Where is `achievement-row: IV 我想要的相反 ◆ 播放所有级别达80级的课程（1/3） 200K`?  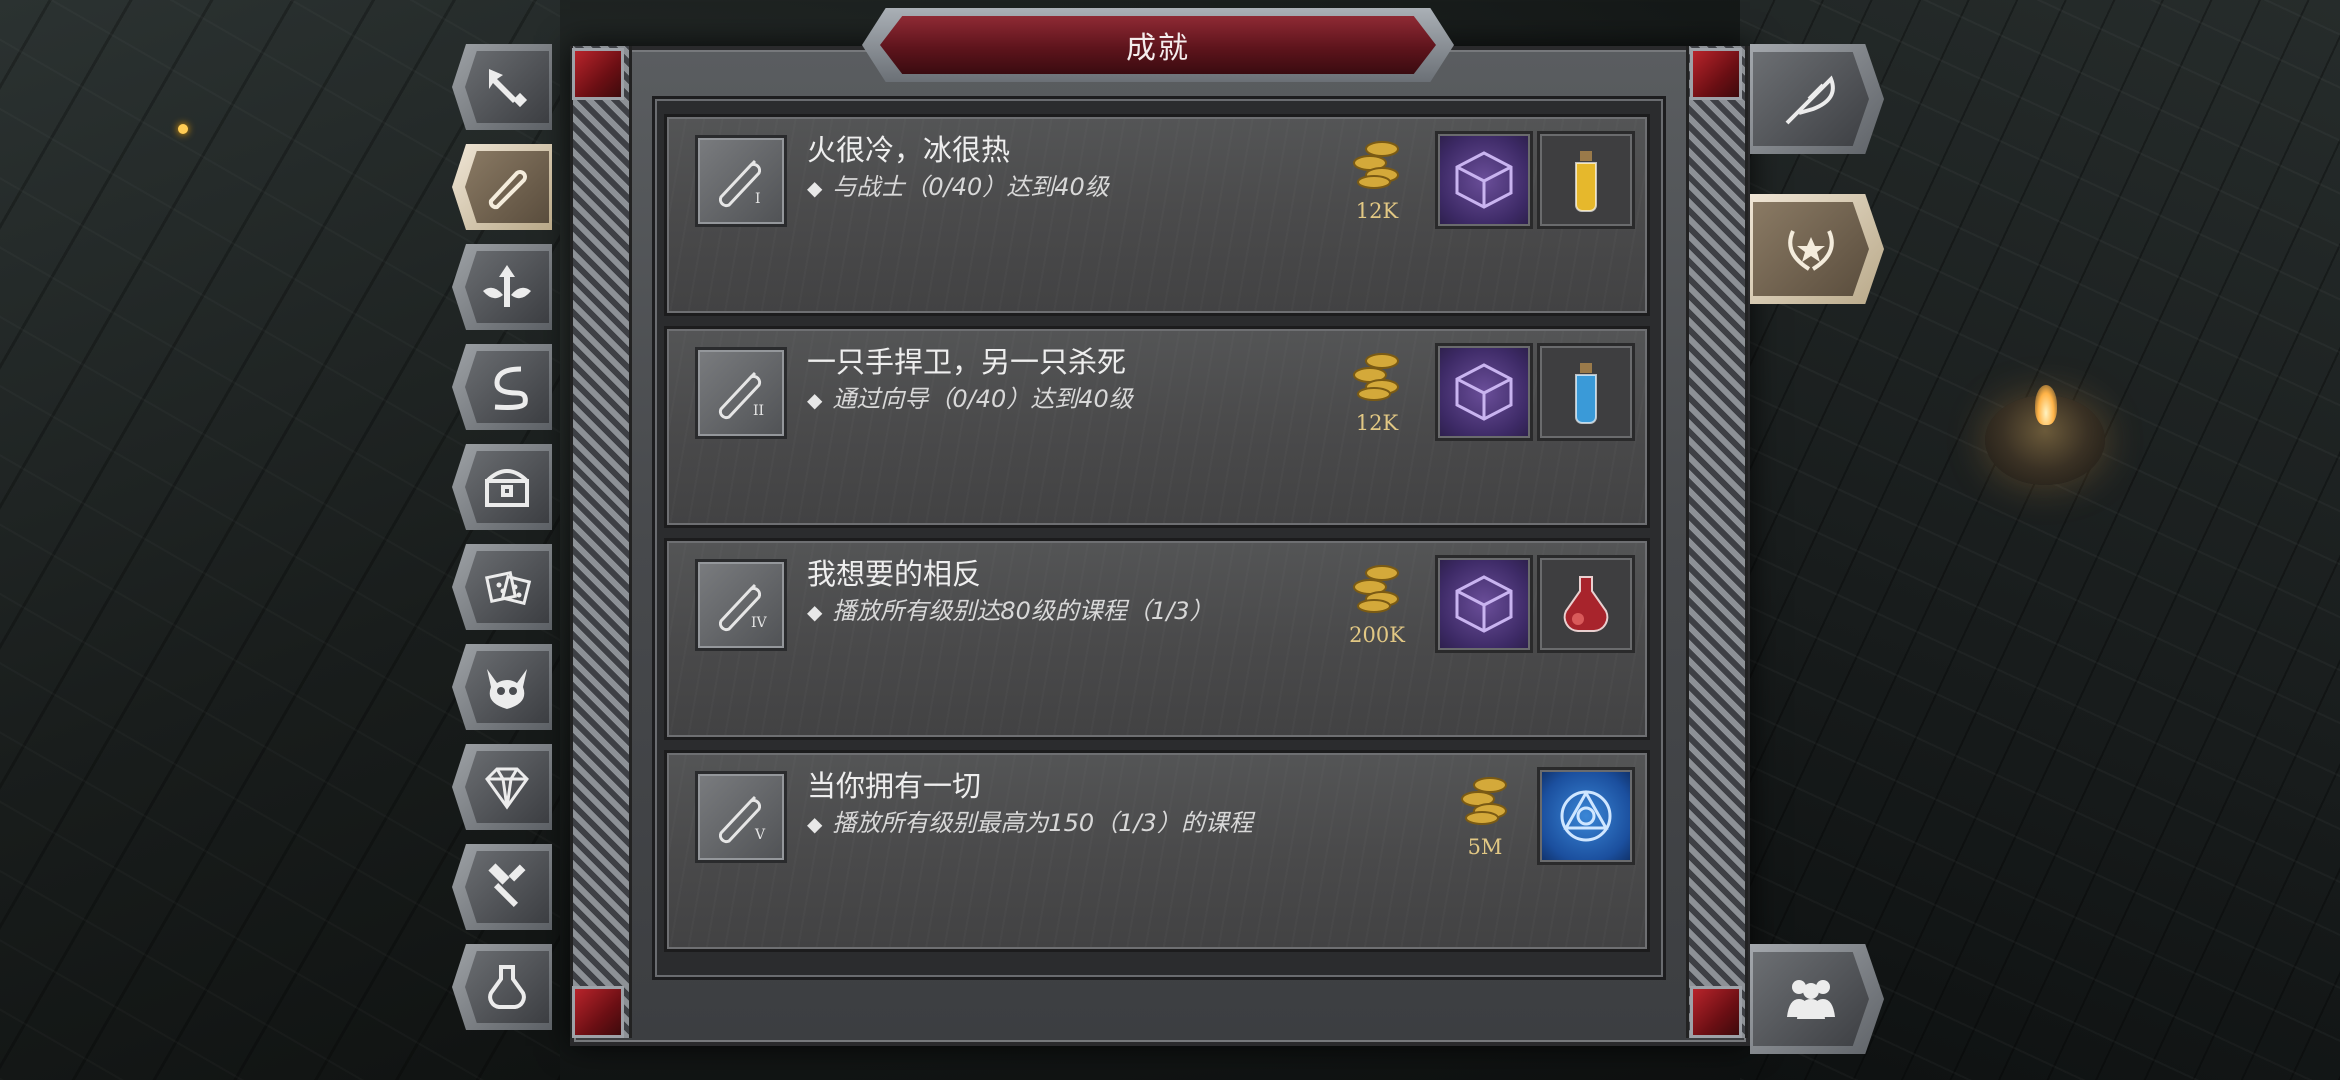 achievement-row: IV 我想要的相反 ◆ 播放所有级别达80级的课程（1/3） 200K is located at coordinates (1157, 639).